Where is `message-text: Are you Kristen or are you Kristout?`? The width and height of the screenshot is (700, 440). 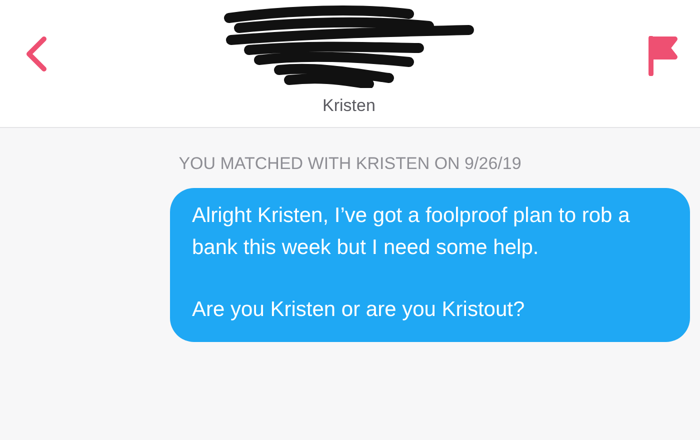
message-text: Are you Kristen or are you Kristout? is located at coordinates (359, 310).